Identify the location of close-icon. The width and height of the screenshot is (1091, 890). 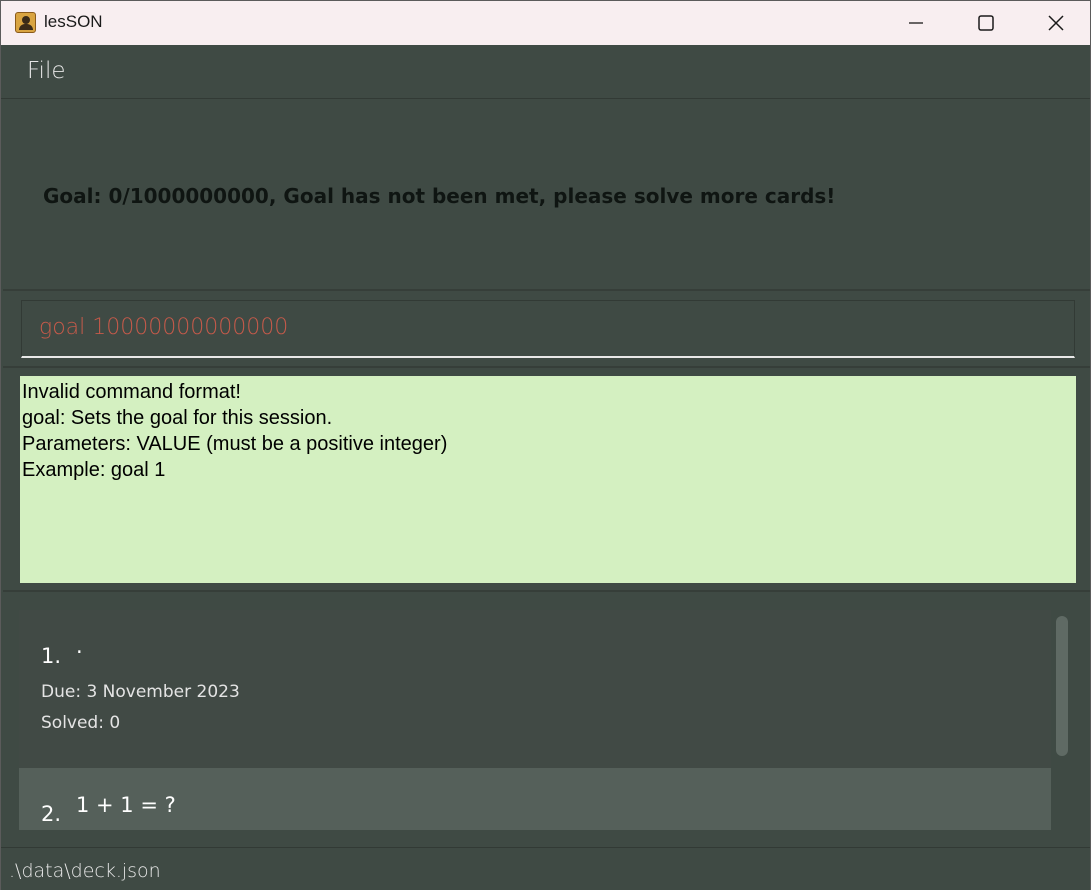
(1056, 23).